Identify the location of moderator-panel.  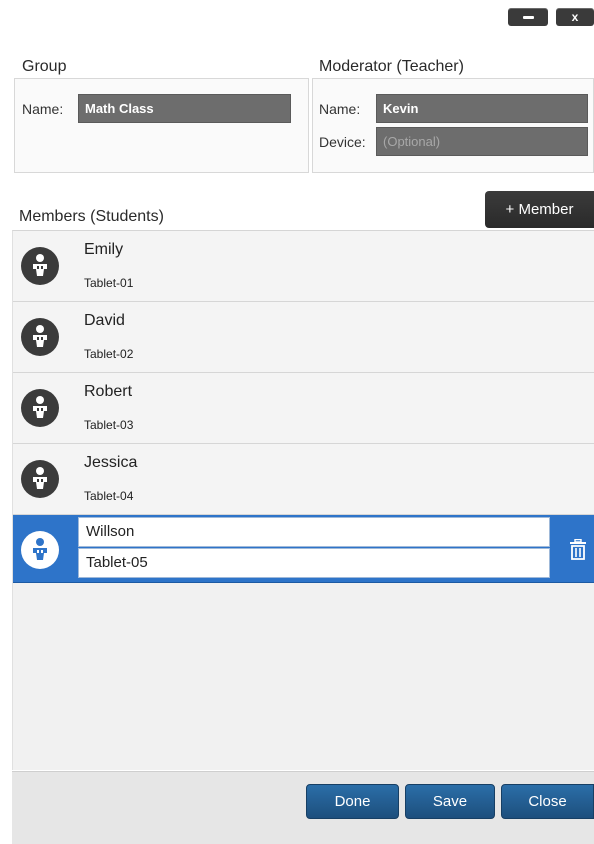
(453, 125).